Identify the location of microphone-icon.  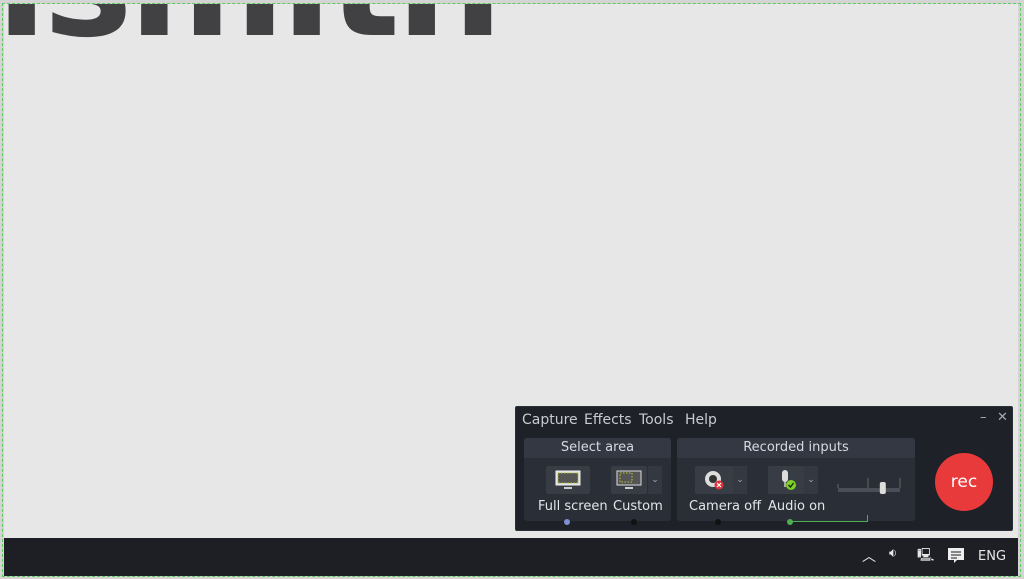
(789, 480).